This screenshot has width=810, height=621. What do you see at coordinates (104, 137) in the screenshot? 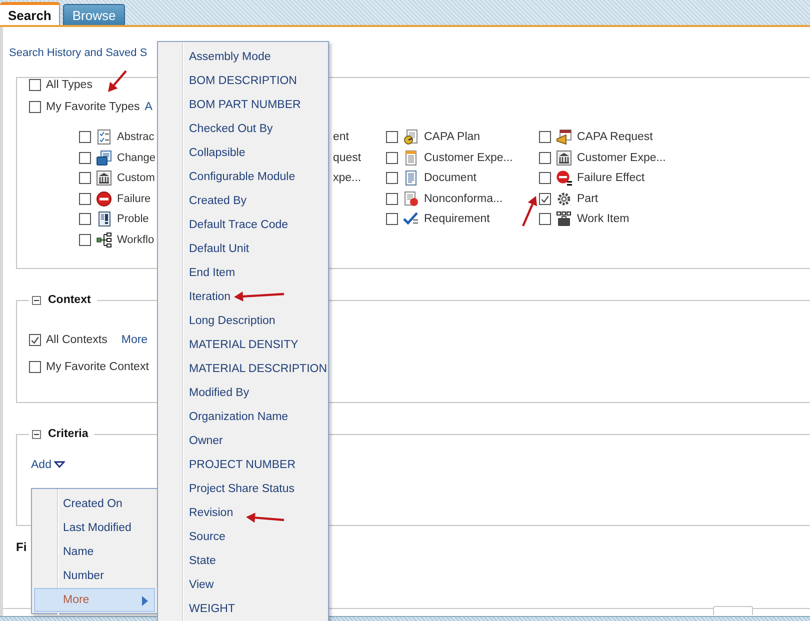
I see `checklist-icon` at bounding box center [104, 137].